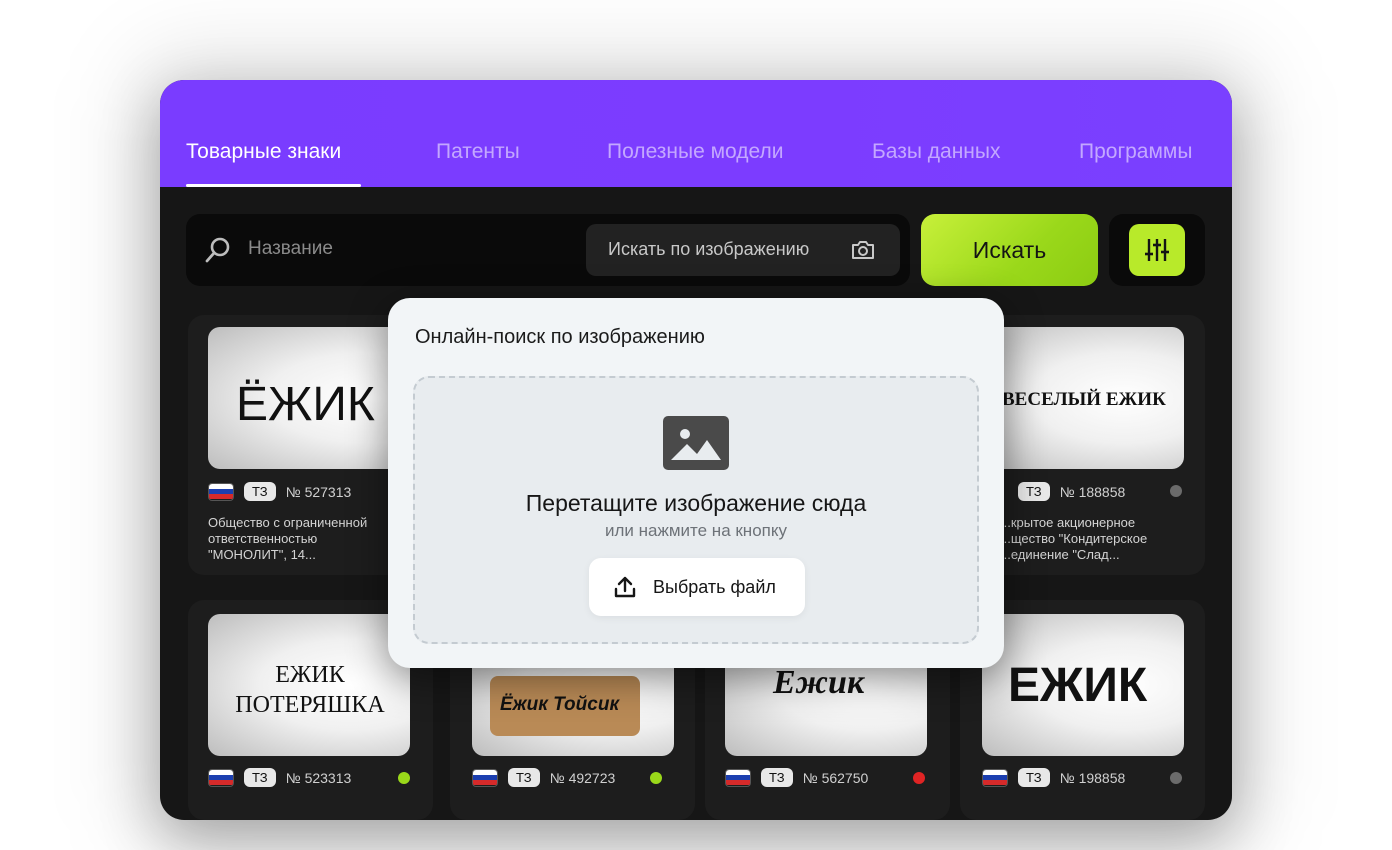 This screenshot has height=850, width=1392. Describe the element at coordinates (279, 777) in the screenshot. I see `card-meta: ТЗ № 523313` at that location.